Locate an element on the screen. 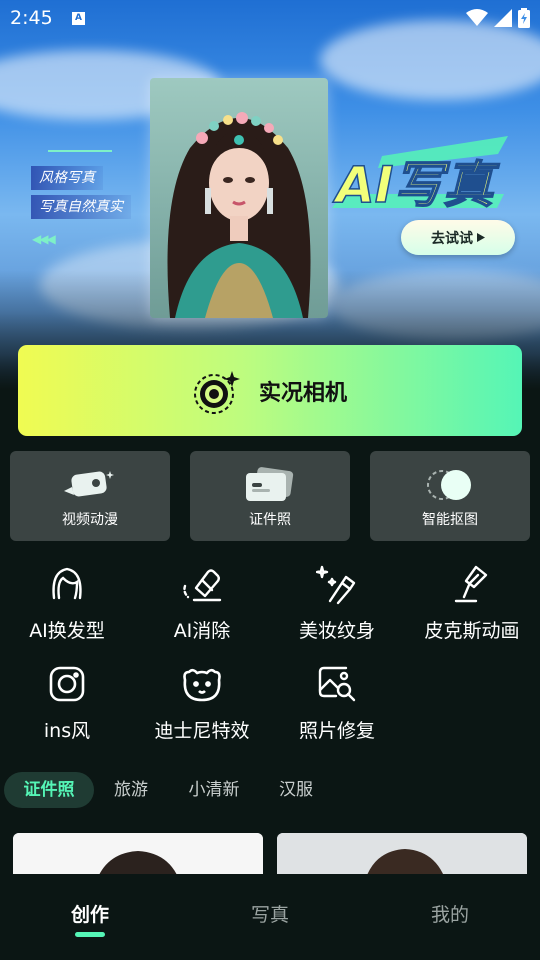  hair-icon is located at coordinates (67, 583).